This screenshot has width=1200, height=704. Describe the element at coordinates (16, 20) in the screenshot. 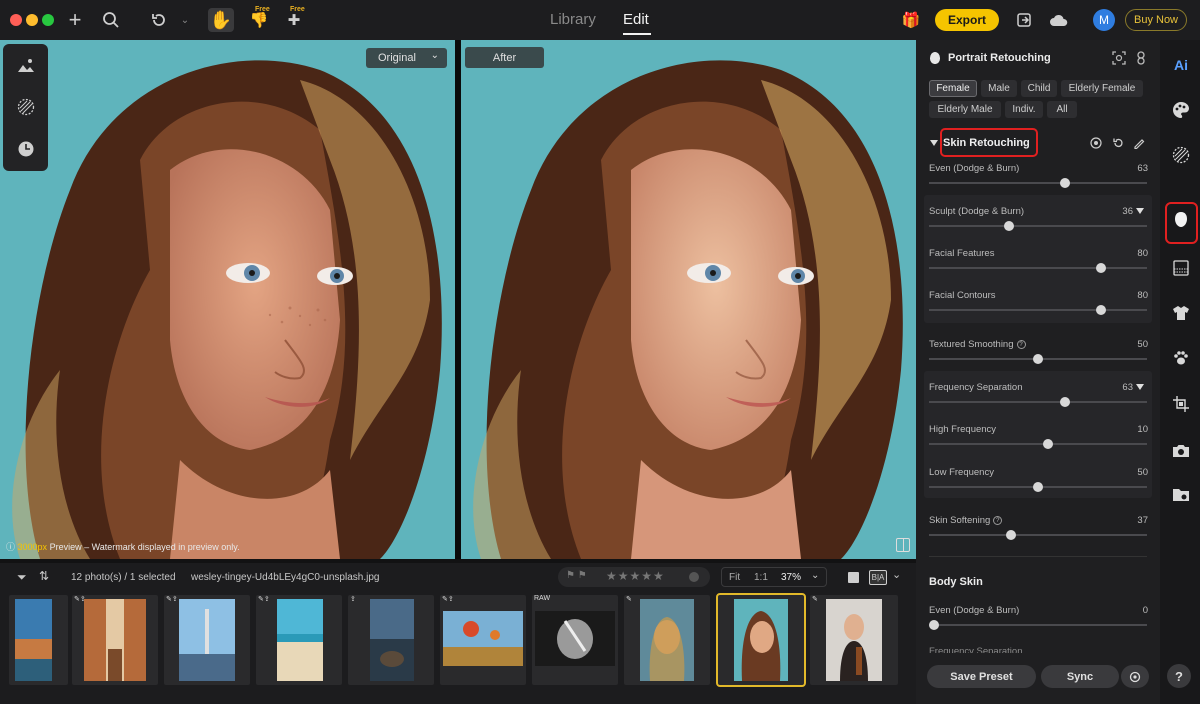

I see `close-window-button` at that location.